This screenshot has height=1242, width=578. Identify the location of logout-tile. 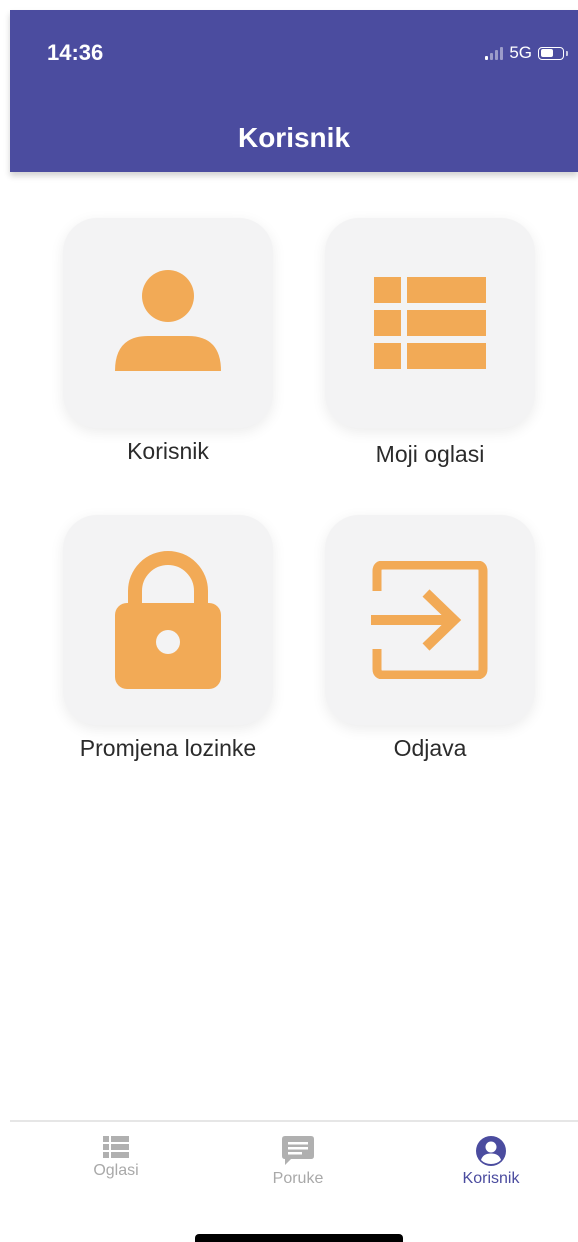
(430, 620).